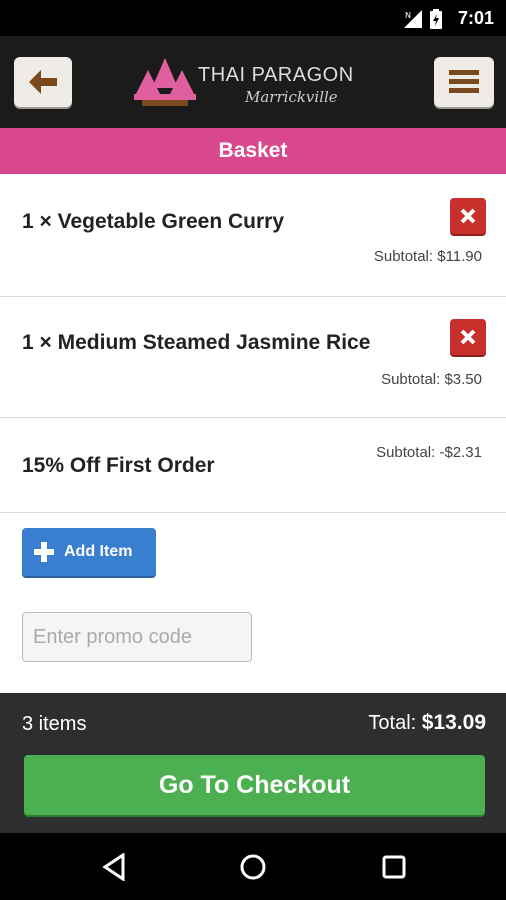 The height and width of the screenshot is (900, 506). I want to click on menu-button, so click(464, 82).